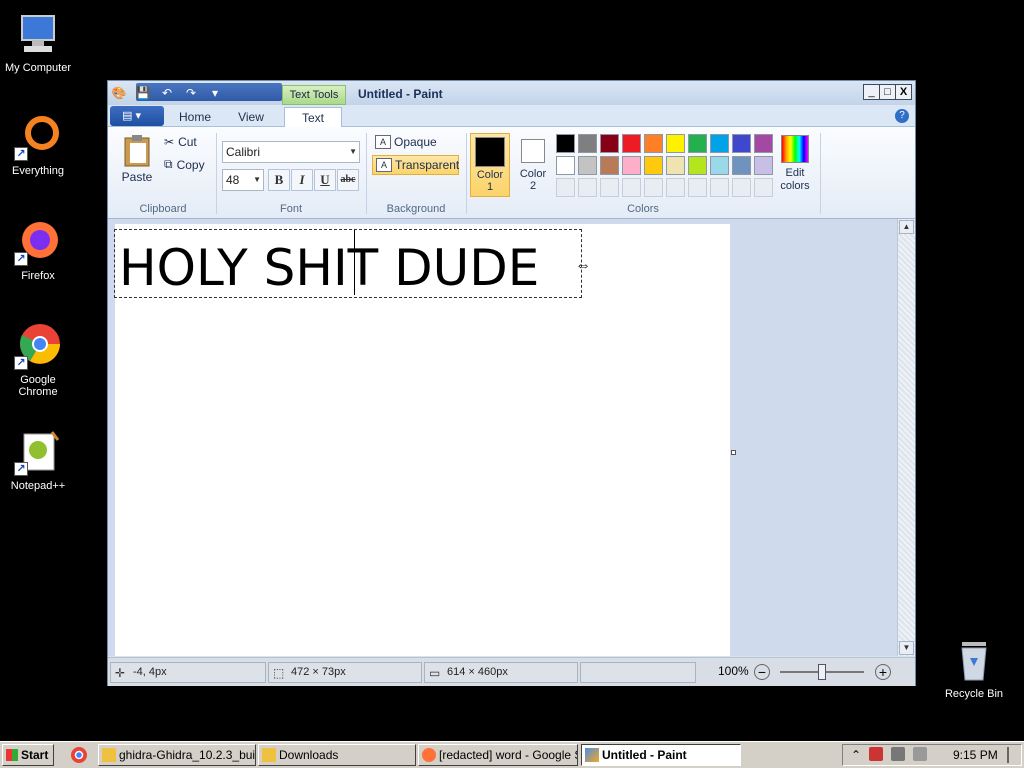 The width and height of the screenshot is (1024, 768). What do you see at coordinates (28, 755) in the screenshot?
I see `start-button: Start` at bounding box center [28, 755].